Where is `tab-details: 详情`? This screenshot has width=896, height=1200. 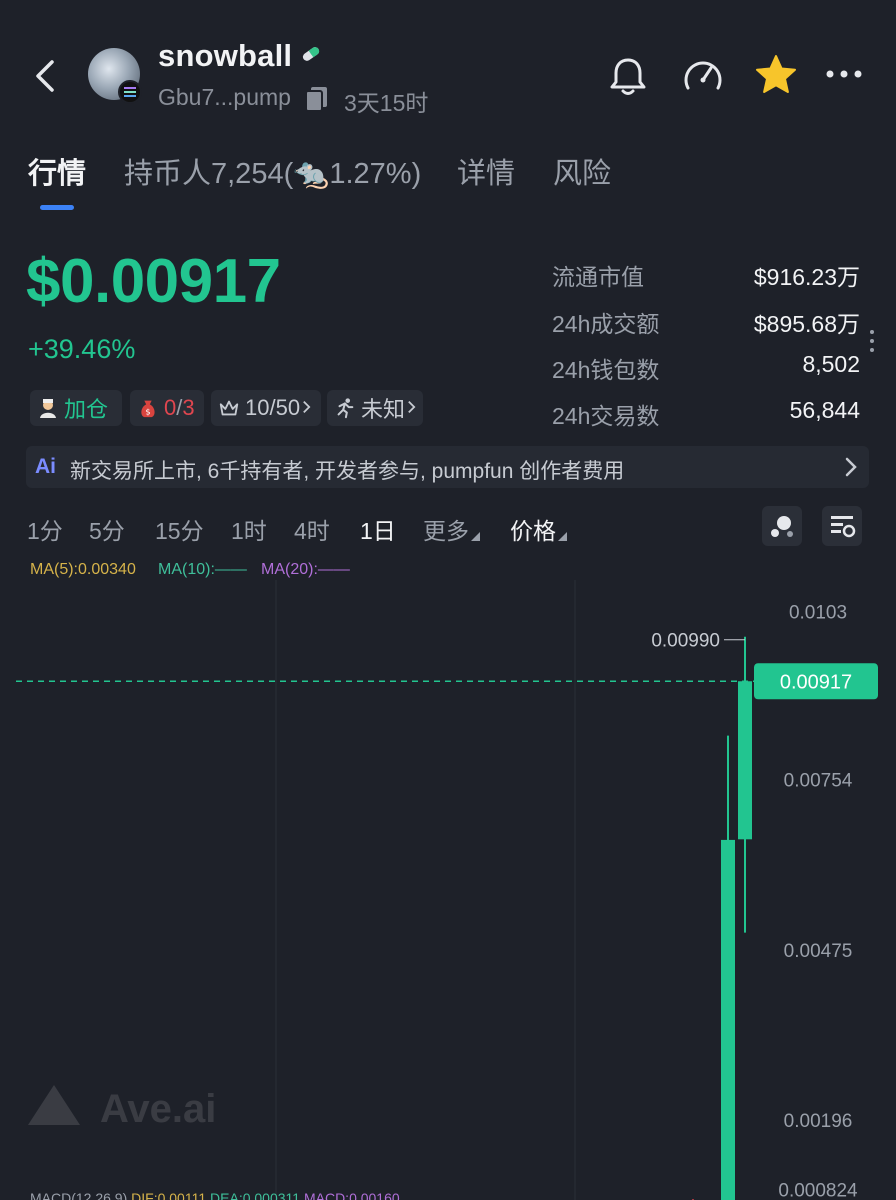
tab-details: 详情 is located at coordinates (486, 171).